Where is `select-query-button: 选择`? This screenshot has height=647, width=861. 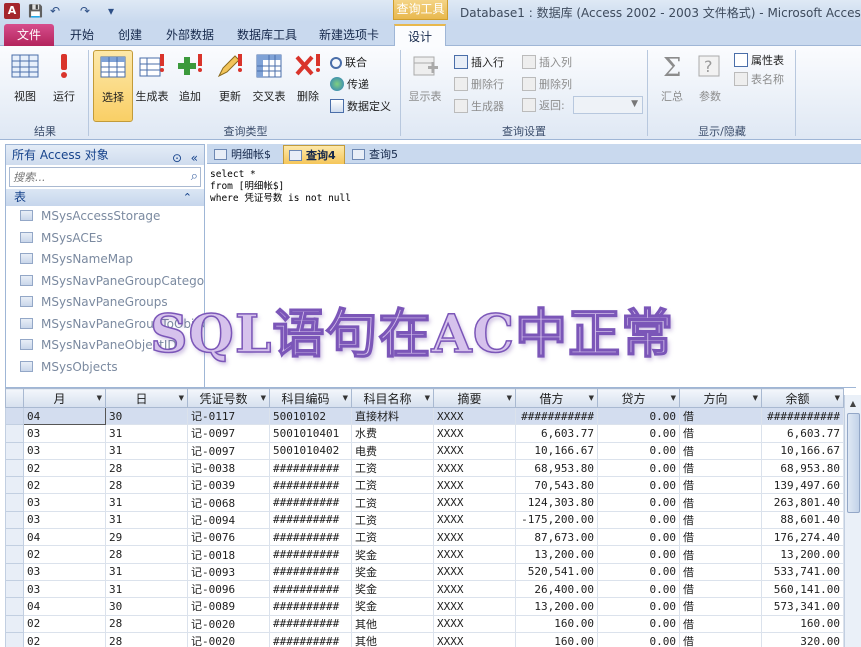
select-query-button: 选择 is located at coordinates (113, 86).